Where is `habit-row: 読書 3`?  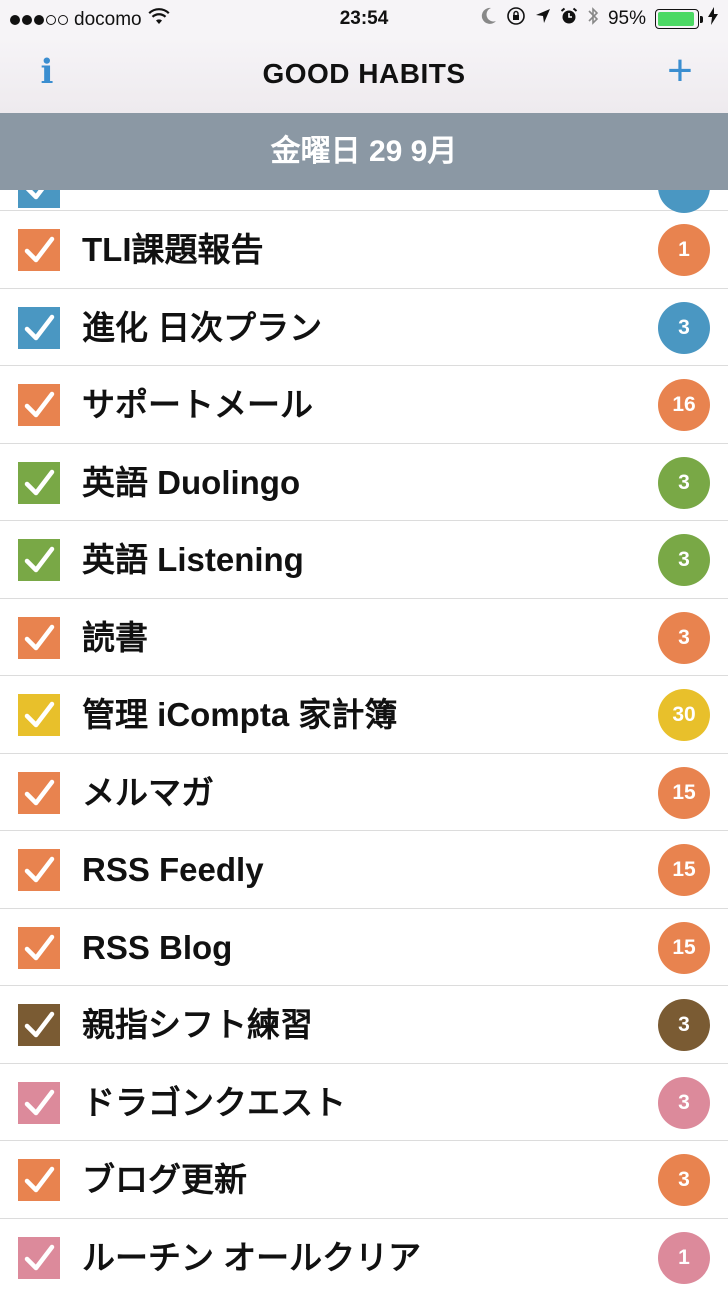
habit-row: 読書 3 is located at coordinates (364, 637).